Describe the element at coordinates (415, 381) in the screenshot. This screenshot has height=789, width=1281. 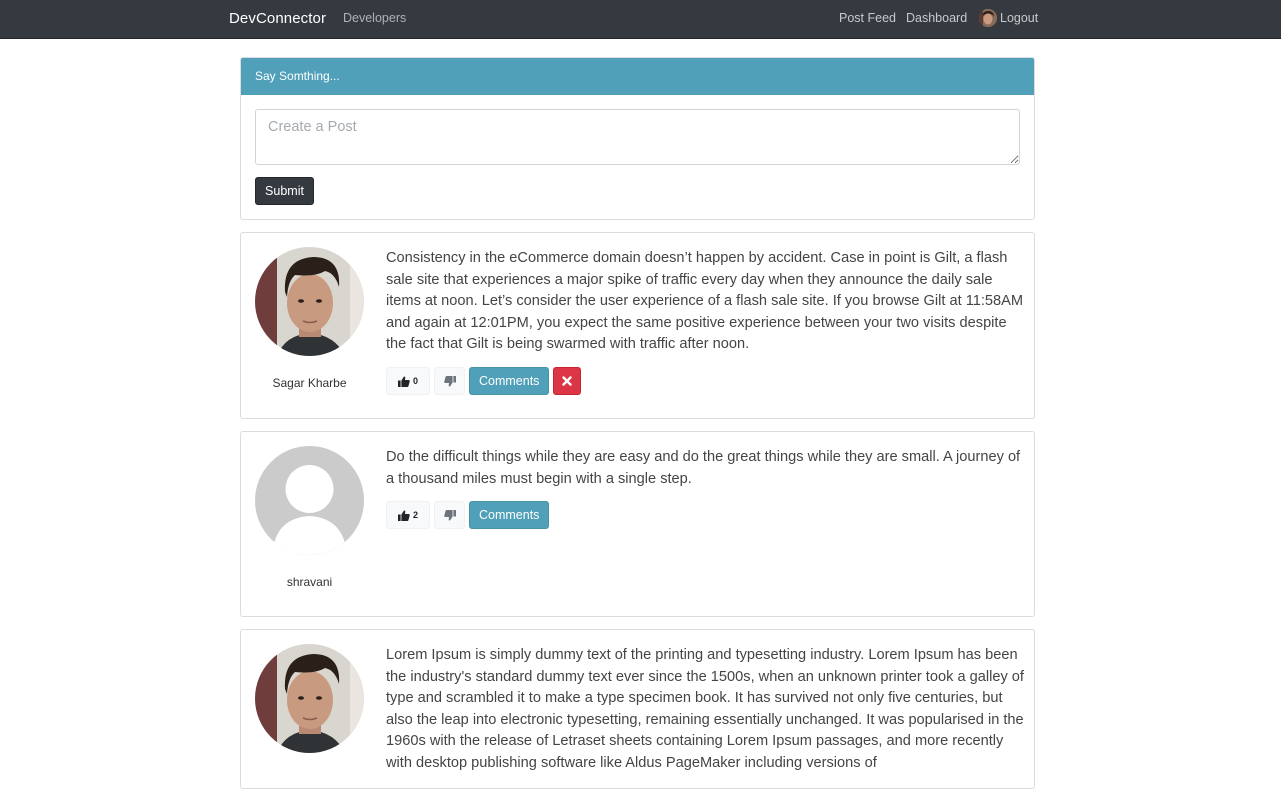
I see `like-count: 0` at that location.